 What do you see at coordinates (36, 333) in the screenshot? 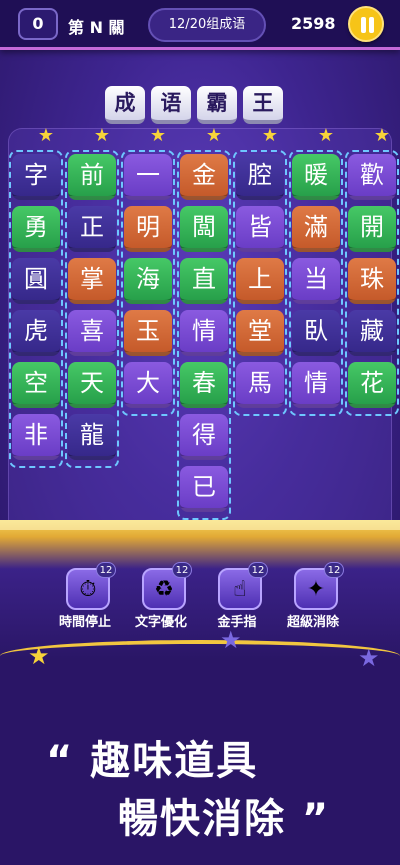
I see `char-tile: 虎` at bounding box center [36, 333].